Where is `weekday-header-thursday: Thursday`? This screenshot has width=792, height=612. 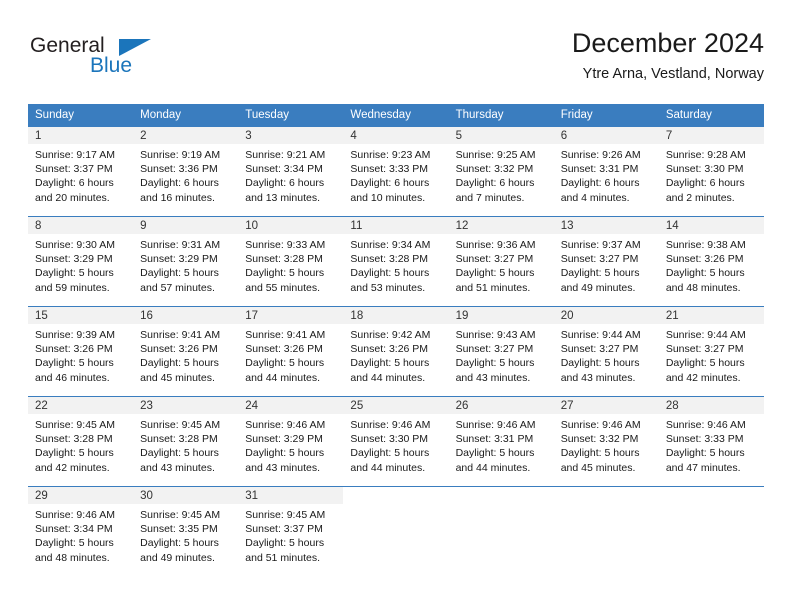 weekday-header-thursday: Thursday is located at coordinates (501, 115).